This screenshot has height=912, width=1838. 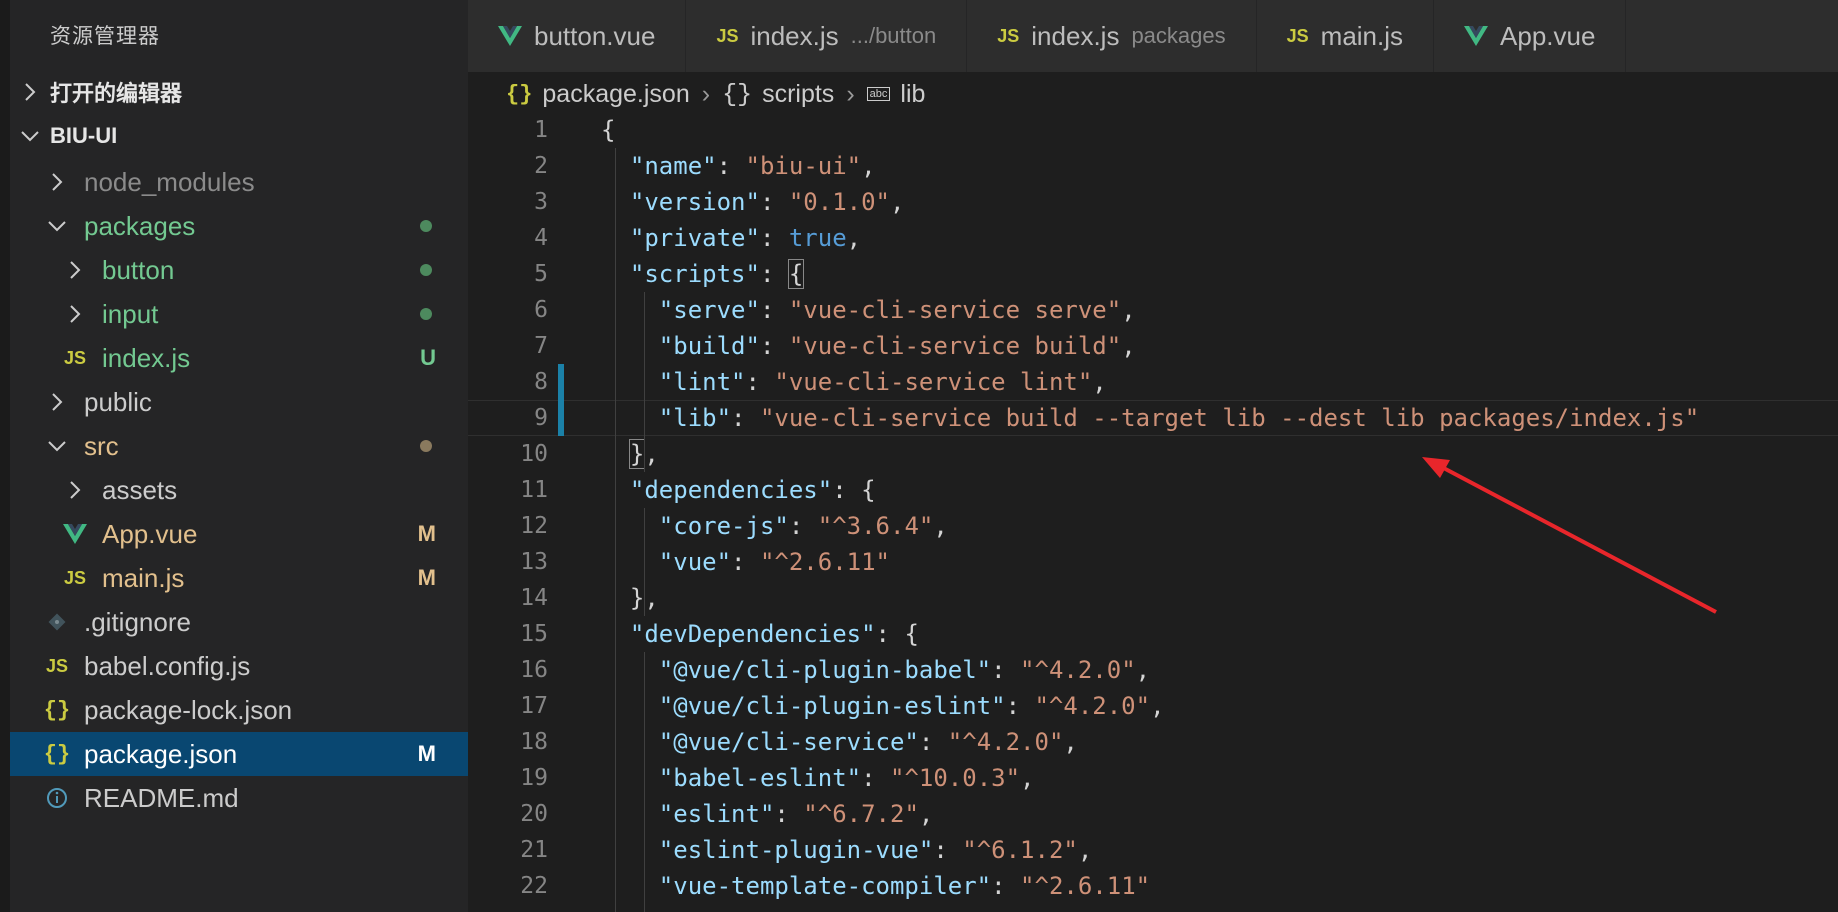 What do you see at coordinates (118, 401) in the screenshot?
I see `tree-item-label: public` at bounding box center [118, 401].